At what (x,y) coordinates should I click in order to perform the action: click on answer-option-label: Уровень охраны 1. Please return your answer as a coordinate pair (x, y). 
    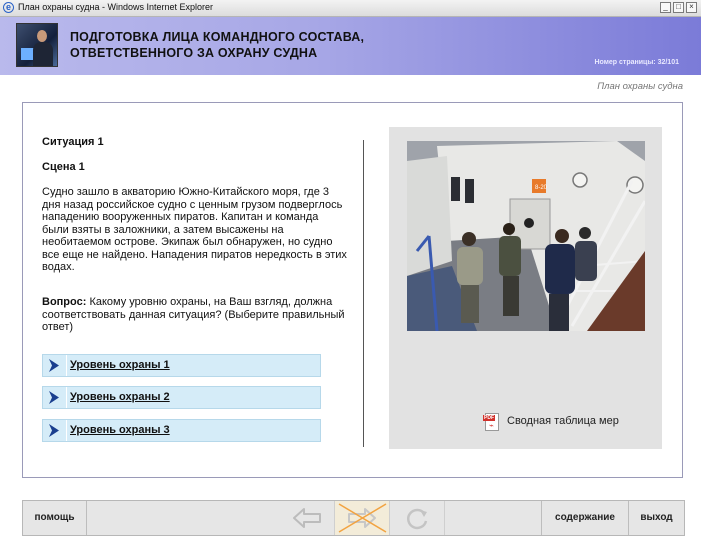
    Looking at the image, I should click on (120, 365).